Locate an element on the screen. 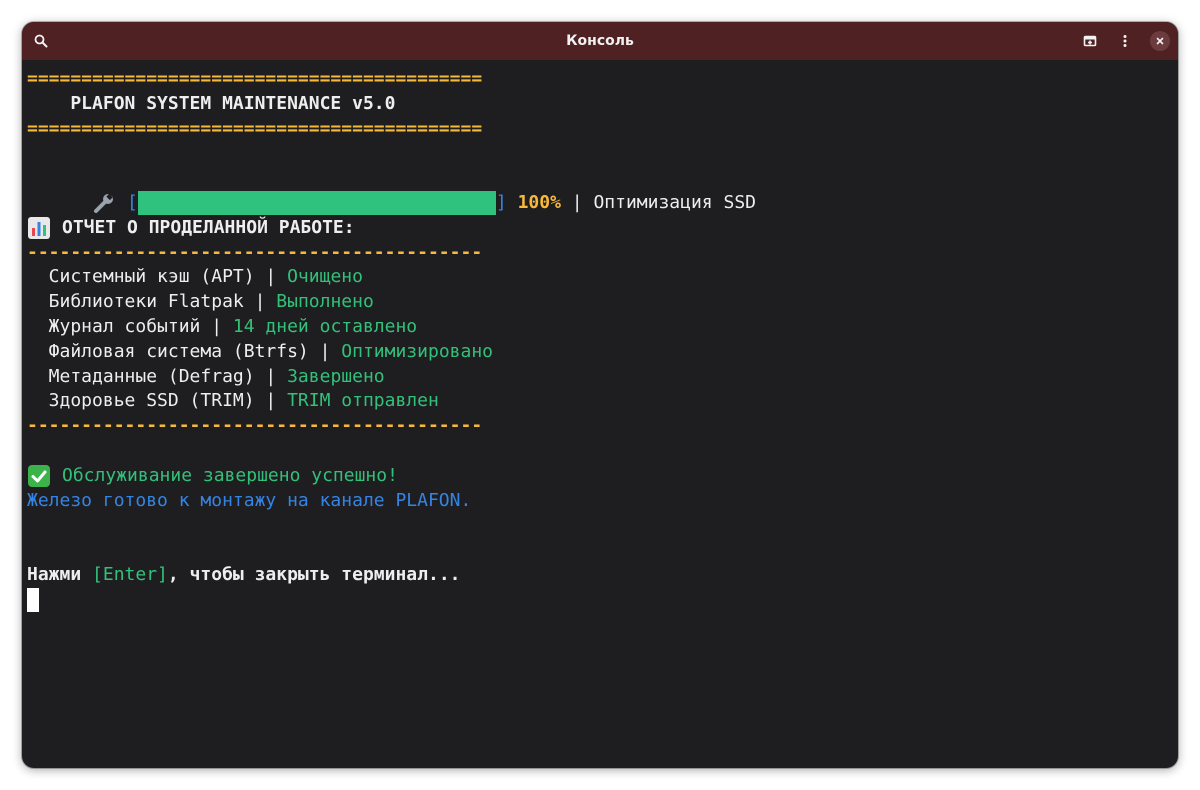  kebab-menu-icon is located at coordinates (1125, 41).